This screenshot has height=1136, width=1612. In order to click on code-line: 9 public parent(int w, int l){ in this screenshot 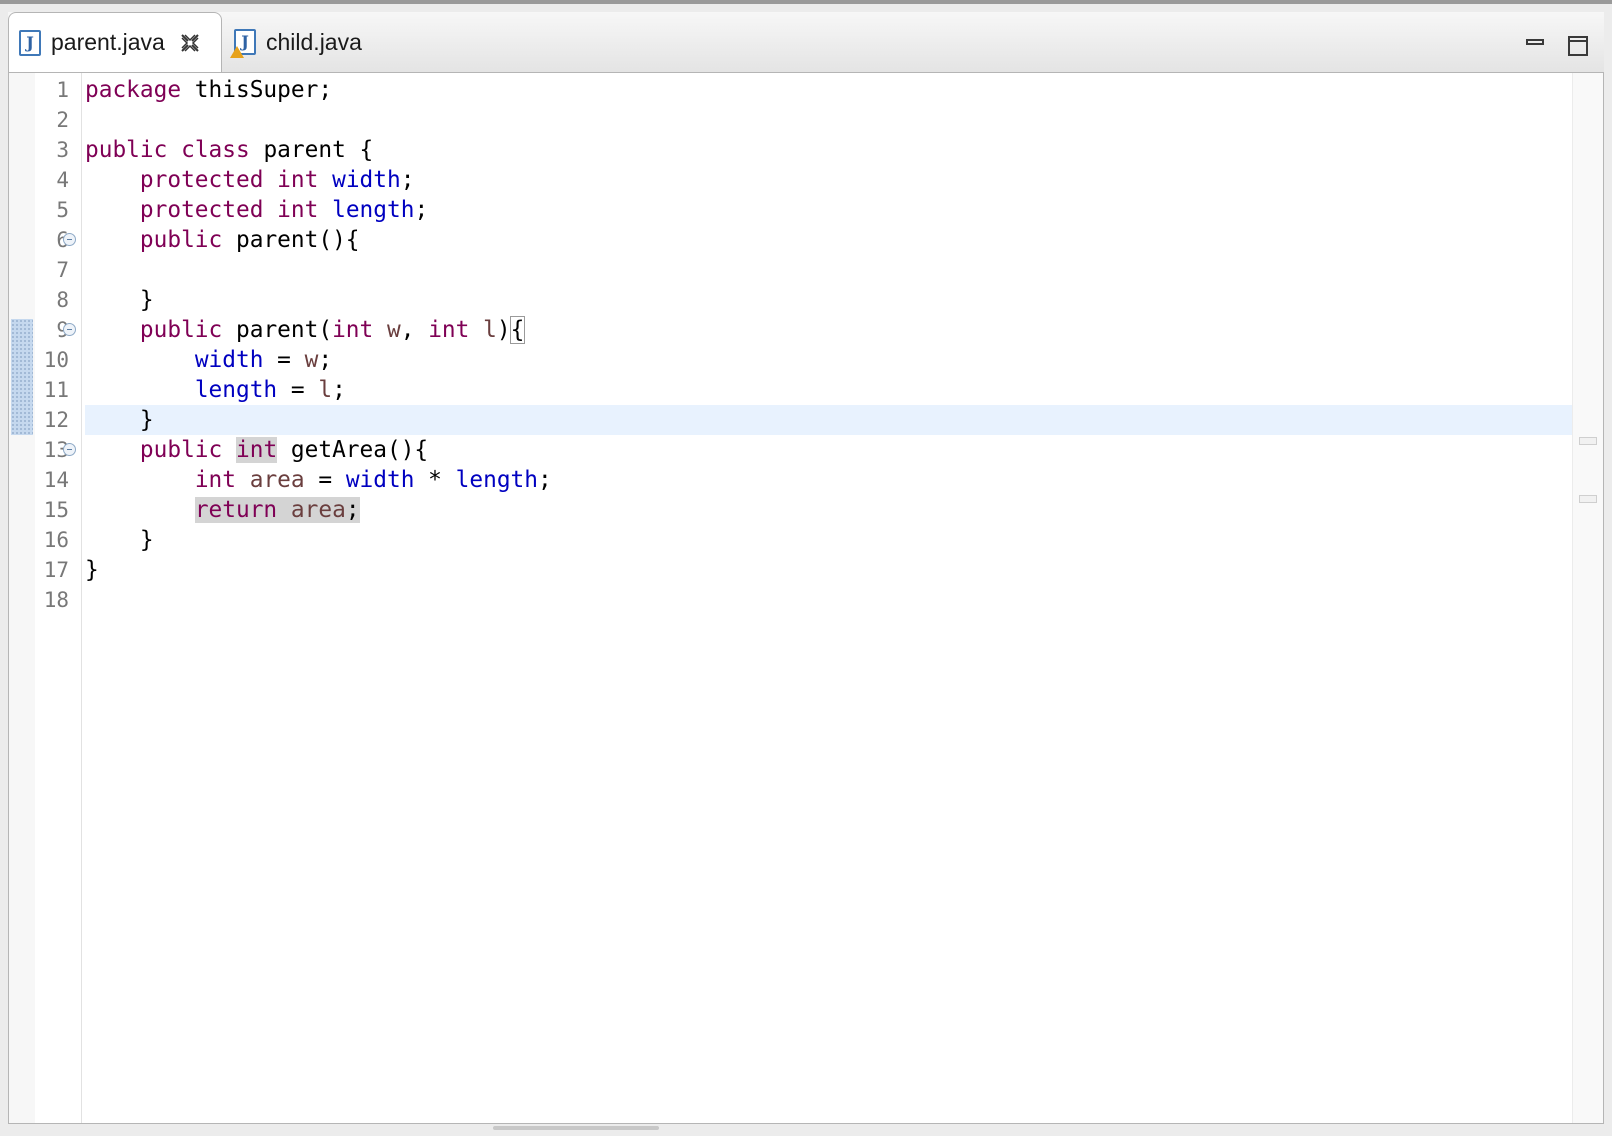, I will do `click(791, 330)`.